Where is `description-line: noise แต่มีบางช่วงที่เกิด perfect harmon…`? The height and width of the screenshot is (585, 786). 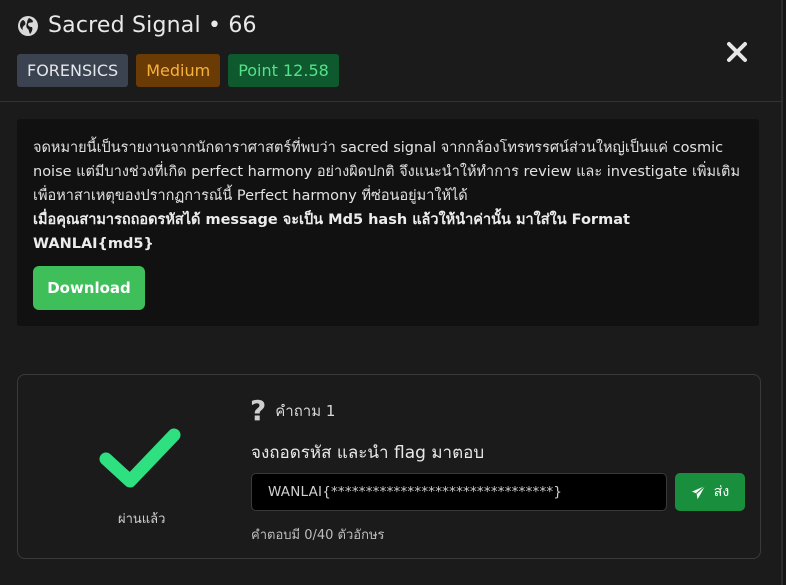 description-line: noise แต่มีบางช่วงที่เกิด perfect harmon… is located at coordinates (387, 172).